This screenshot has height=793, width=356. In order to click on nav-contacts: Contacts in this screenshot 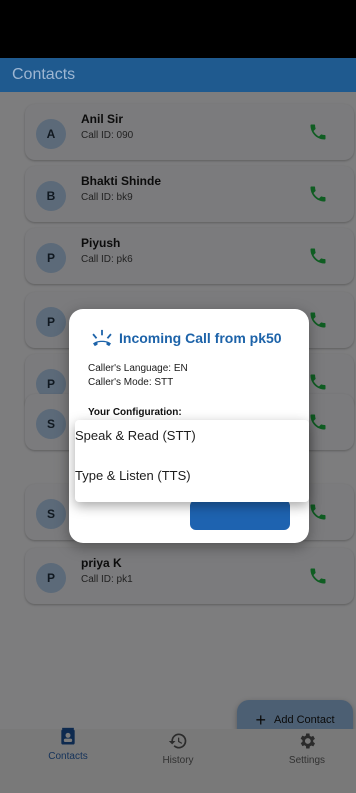, I will do `click(68, 760)`.